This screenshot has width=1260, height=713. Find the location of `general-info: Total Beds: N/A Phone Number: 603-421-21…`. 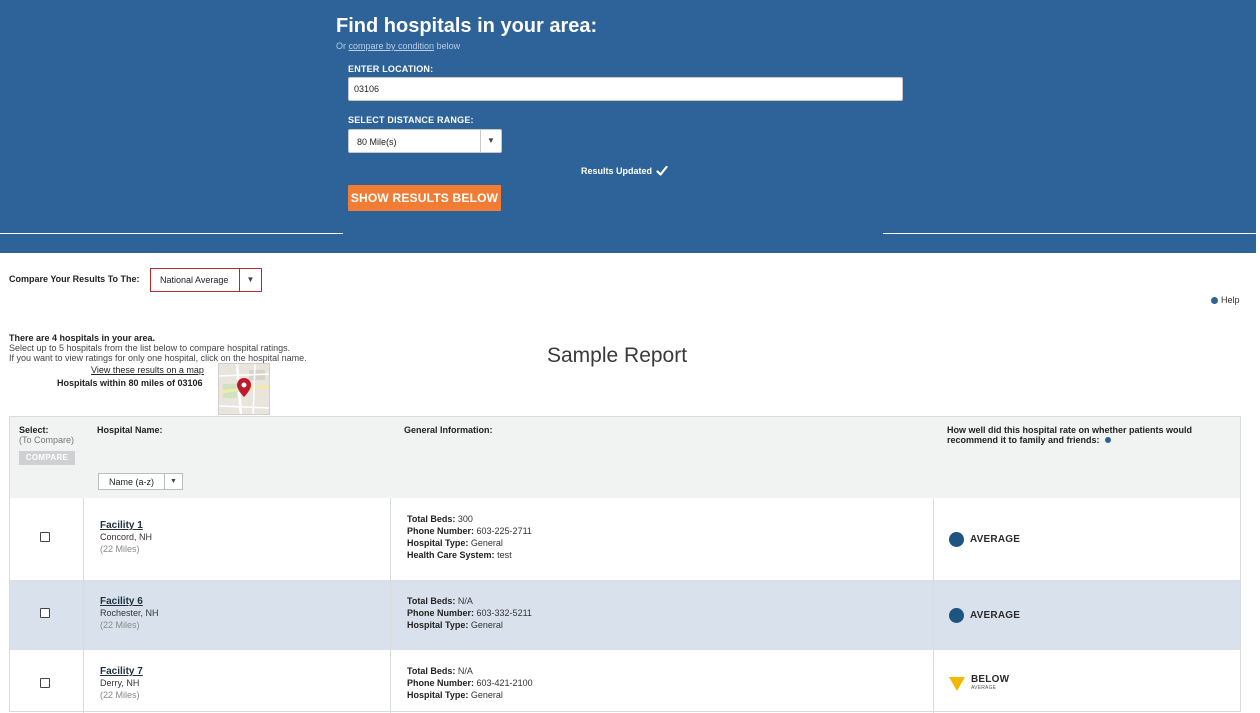

general-info: Total Beds: N/A Phone Number: 603-421-21… is located at coordinates (470, 683).